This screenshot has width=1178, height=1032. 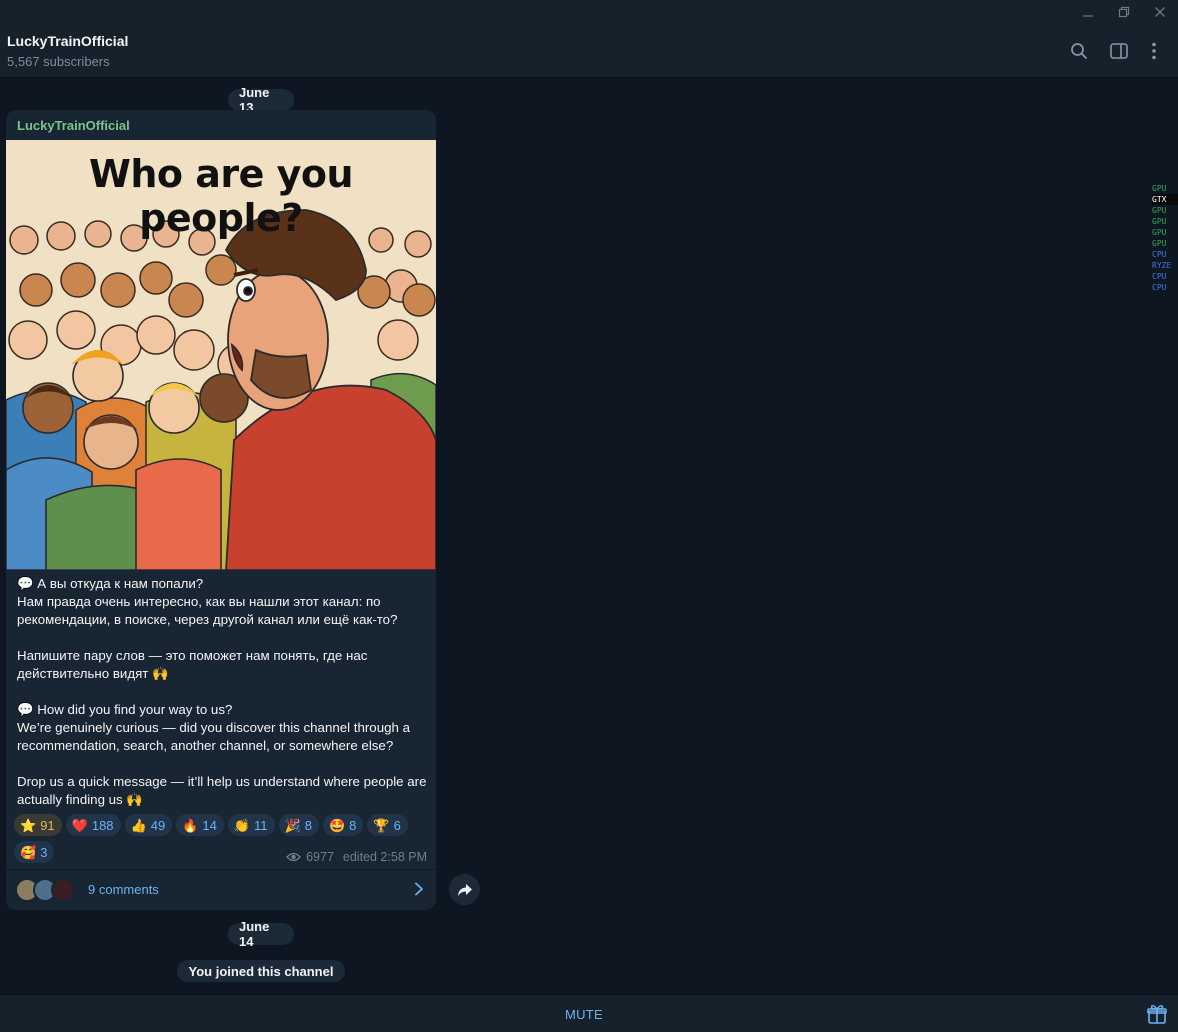 What do you see at coordinates (190, 825) in the screenshot?
I see `fire-reaction-icon: 🔥` at bounding box center [190, 825].